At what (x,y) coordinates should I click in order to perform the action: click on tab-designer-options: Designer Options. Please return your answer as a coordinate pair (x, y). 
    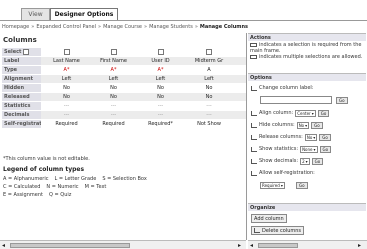
    Looking at the image, I should click on (84, 14).